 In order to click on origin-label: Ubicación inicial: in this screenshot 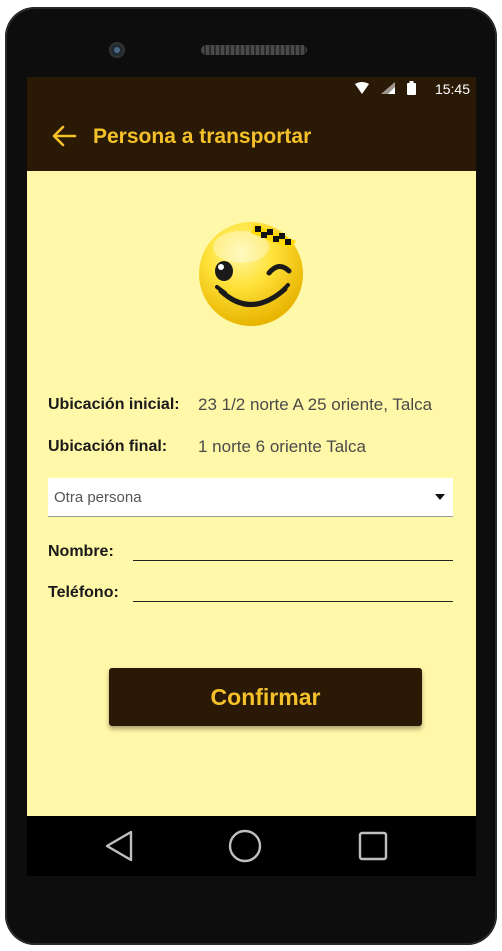, I will do `click(114, 404)`.